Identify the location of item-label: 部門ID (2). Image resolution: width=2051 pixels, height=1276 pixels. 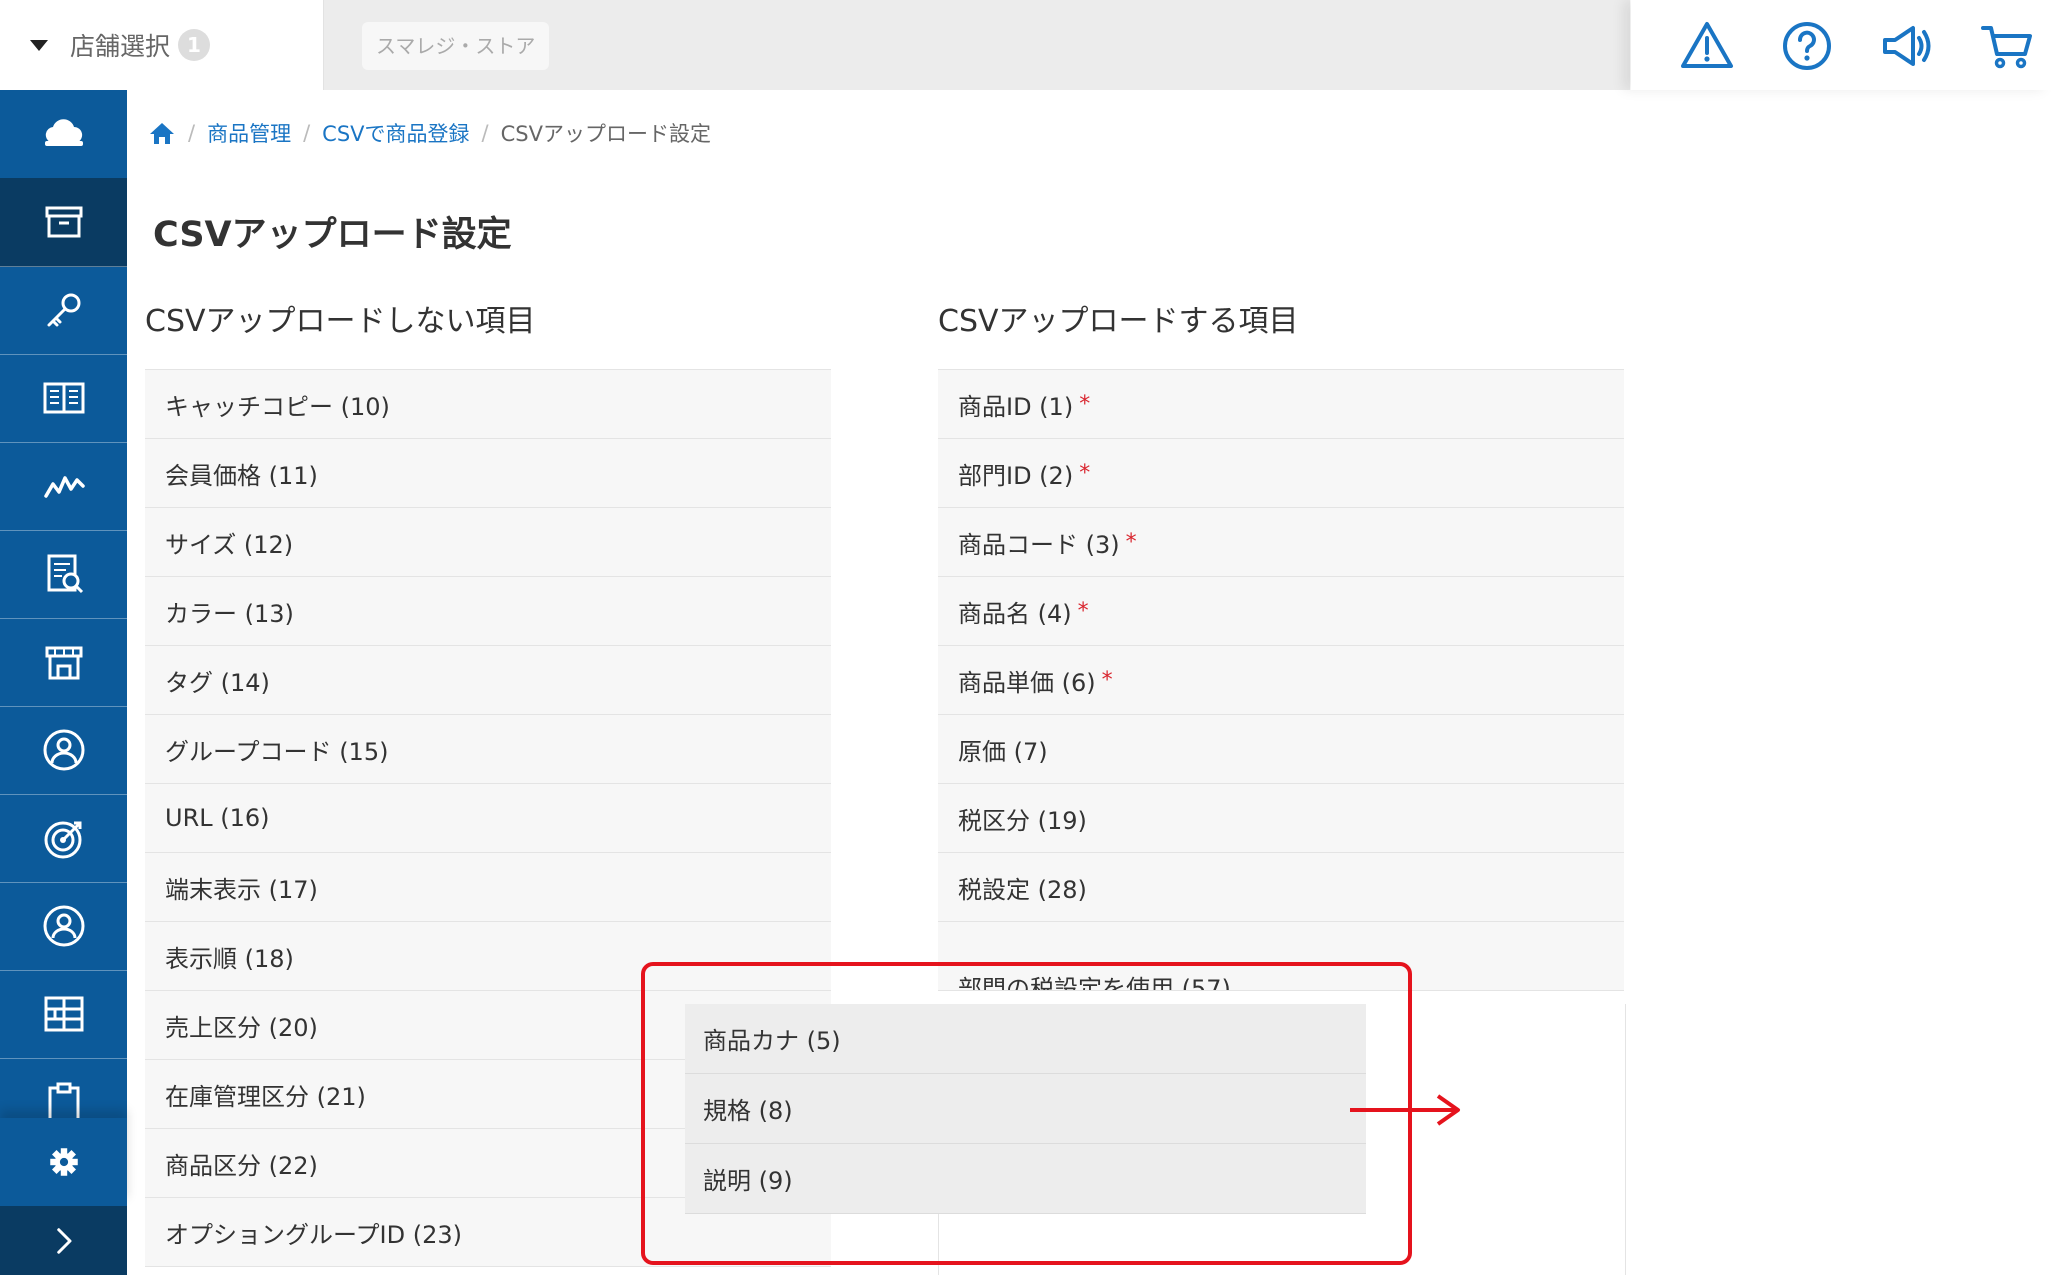
(1016, 475).